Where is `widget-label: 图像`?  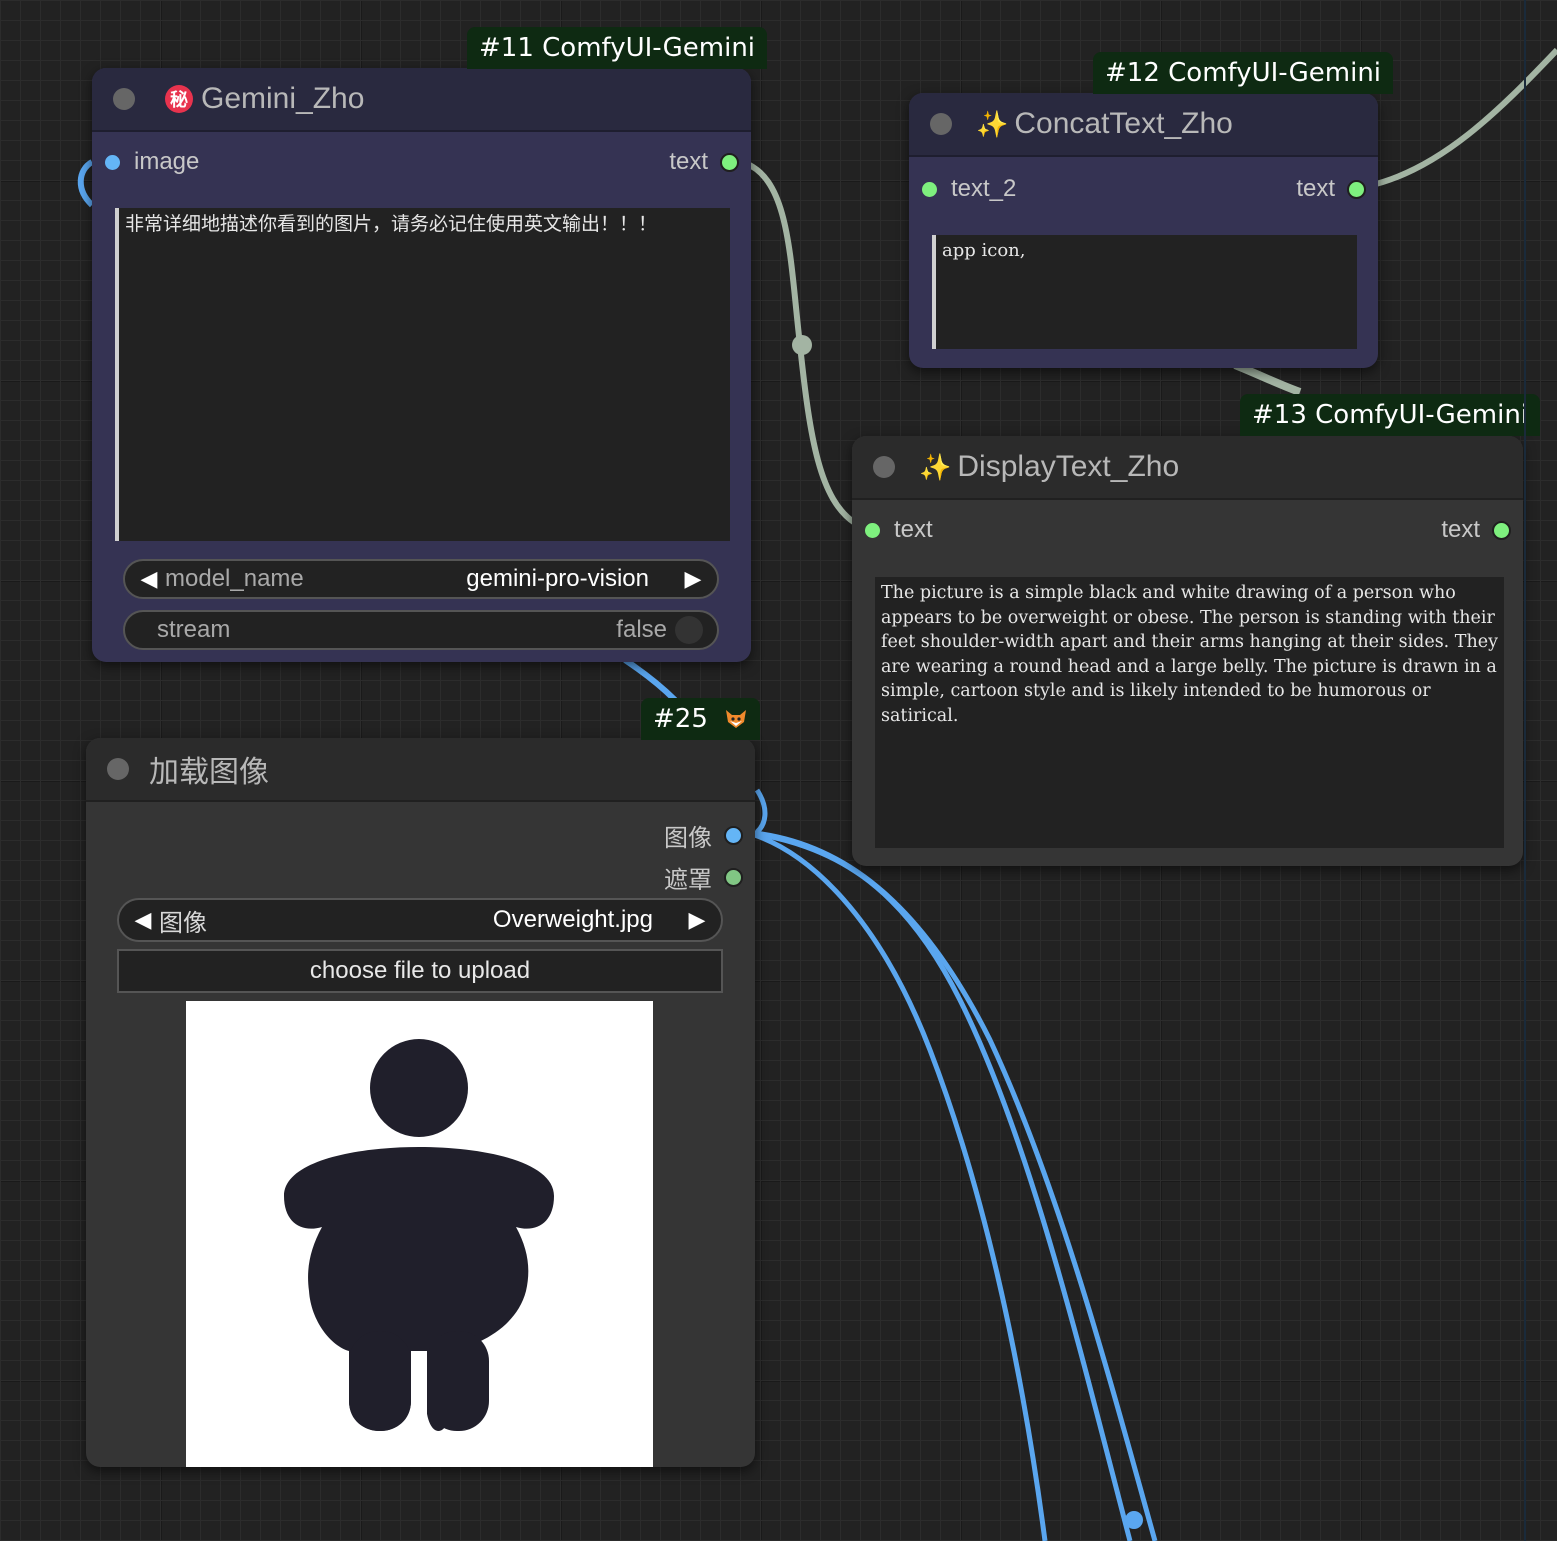 widget-label: 图像 is located at coordinates (183, 923).